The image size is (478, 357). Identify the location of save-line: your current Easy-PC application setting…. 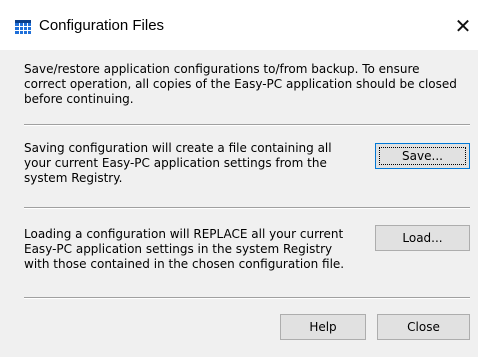
(175, 163).